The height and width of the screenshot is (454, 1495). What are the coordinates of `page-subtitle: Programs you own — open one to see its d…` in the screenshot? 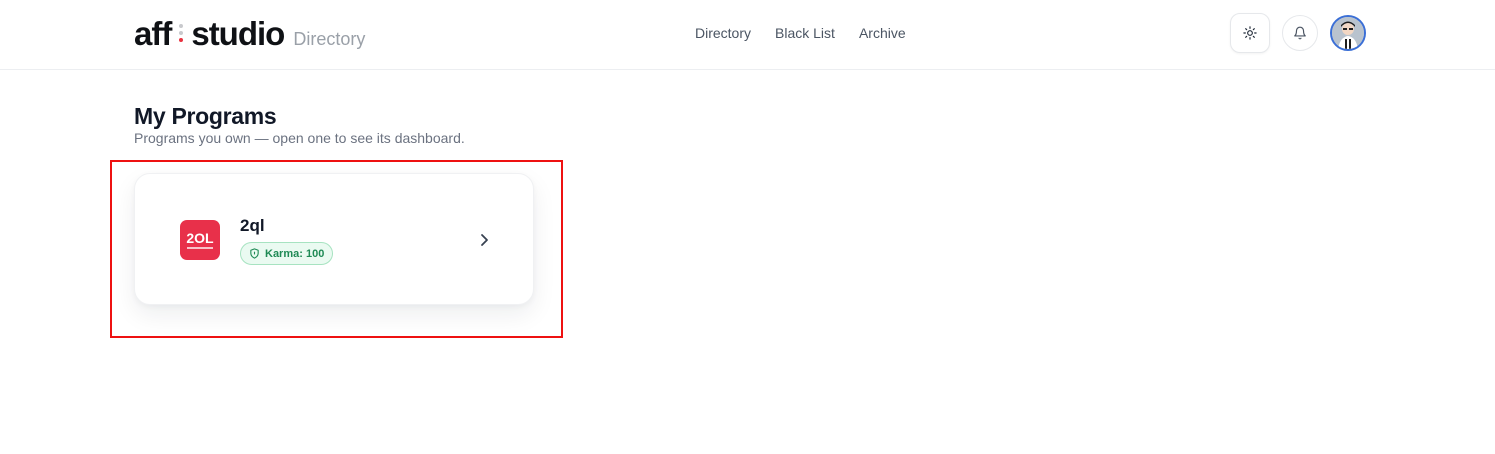 It's located at (299, 138).